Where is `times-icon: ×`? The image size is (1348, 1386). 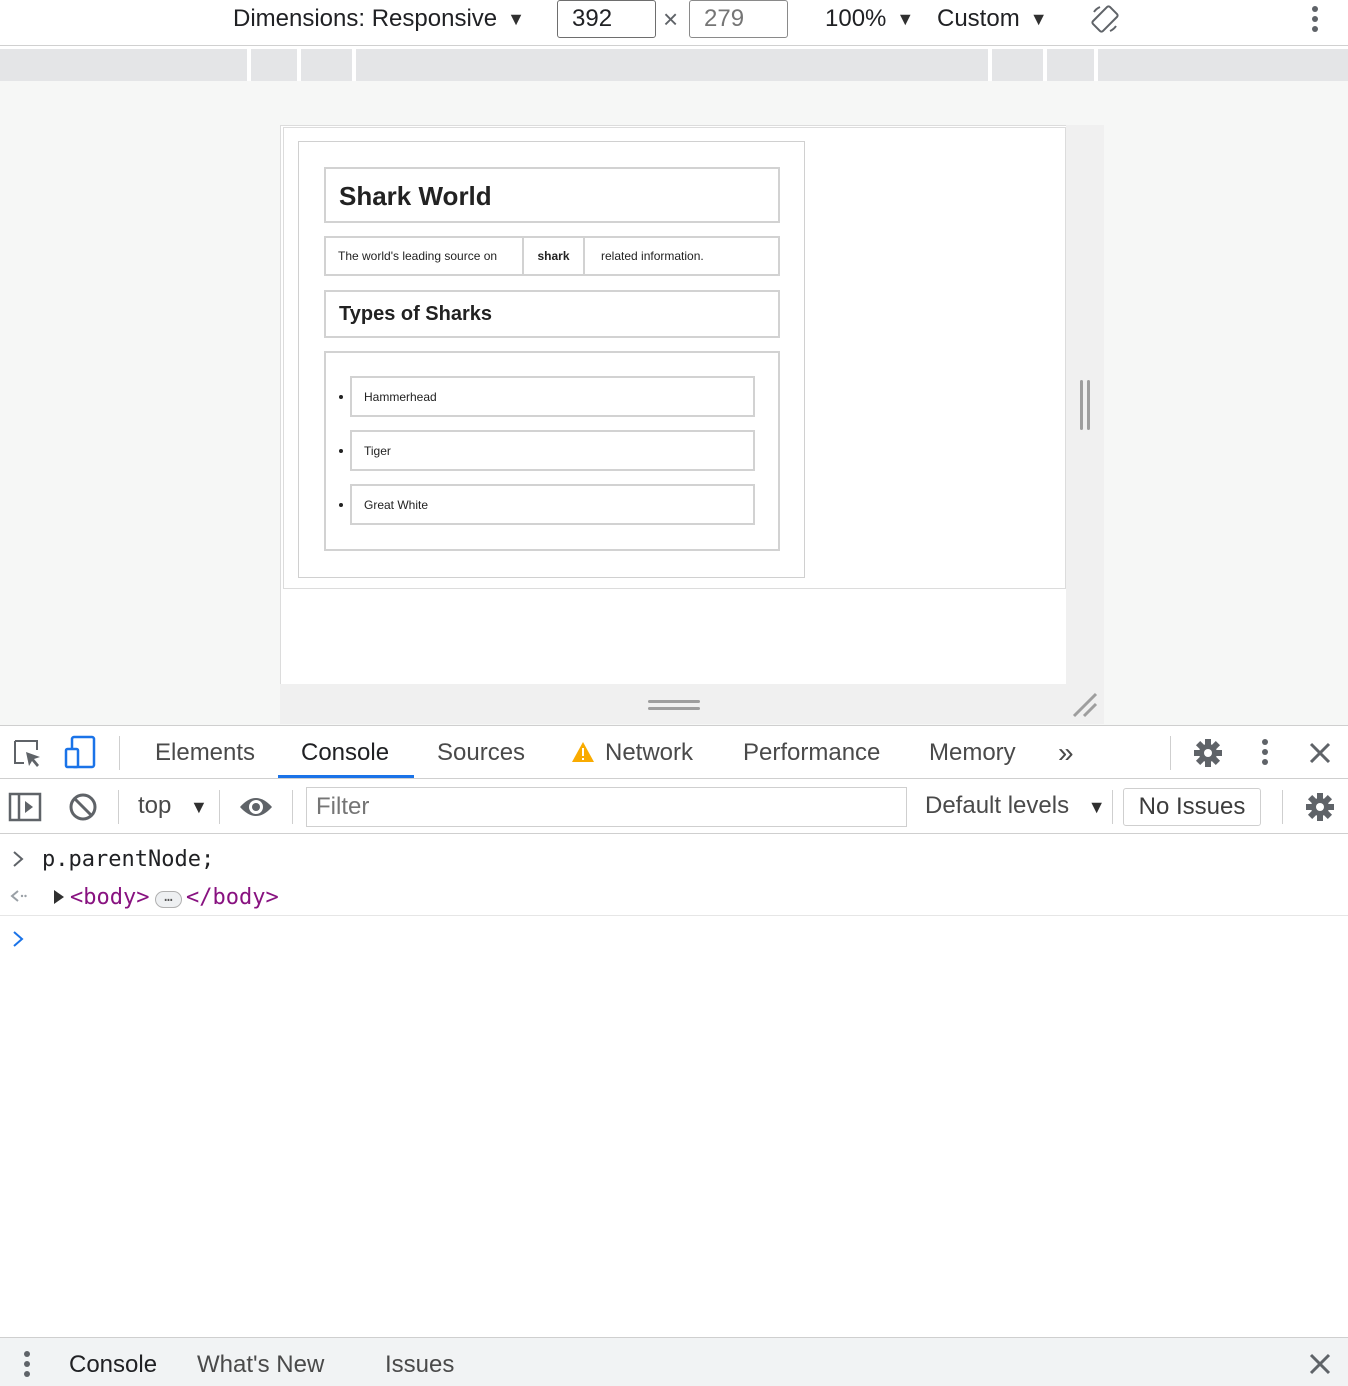 times-icon: × is located at coordinates (671, 18).